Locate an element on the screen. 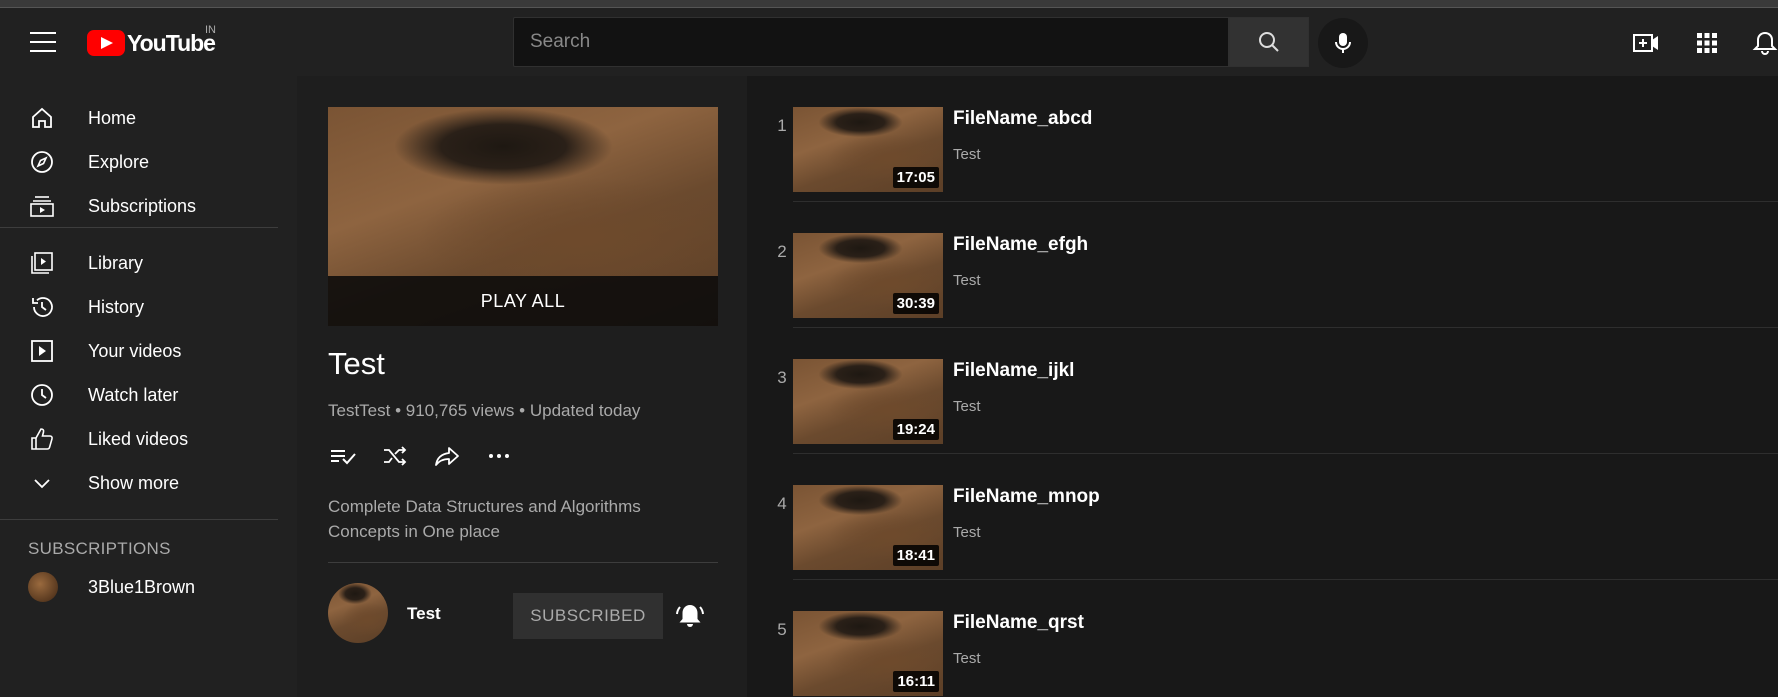 Image resolution: width=1778 pixels, height=697 pixels. sidebar-item-your-videos: Your videos is located at coordinates (148, 351).